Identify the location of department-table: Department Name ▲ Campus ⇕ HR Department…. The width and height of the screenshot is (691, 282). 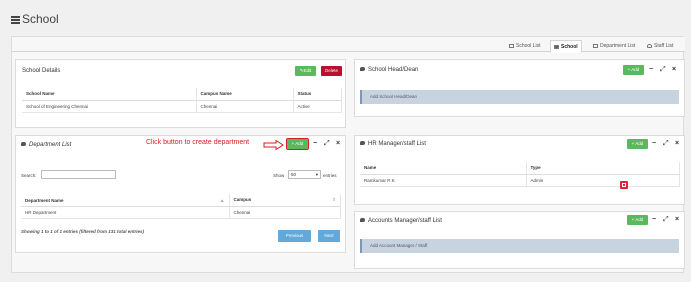
(181, 206).